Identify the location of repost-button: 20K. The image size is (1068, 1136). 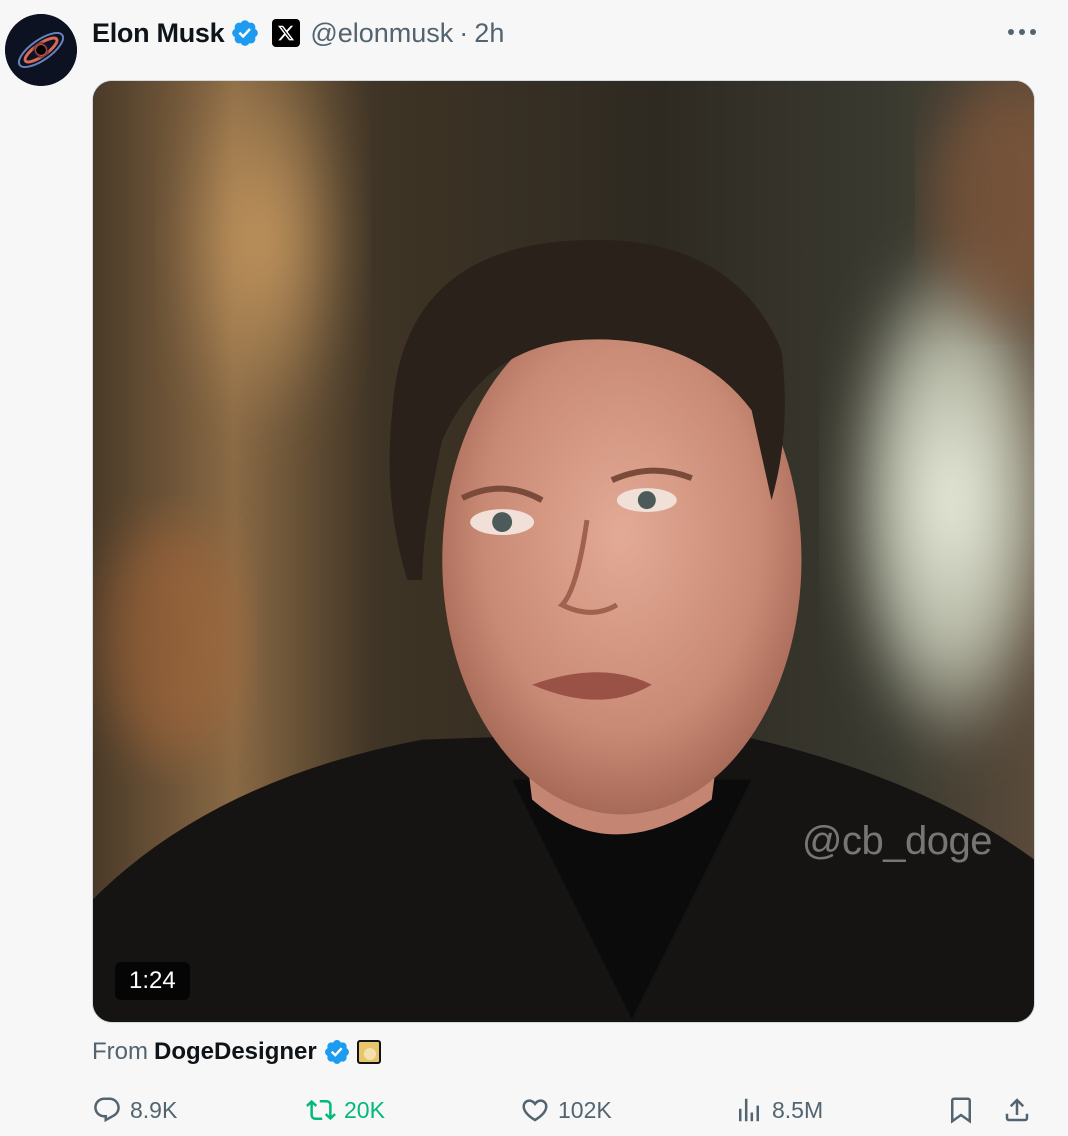
(345, 1110).